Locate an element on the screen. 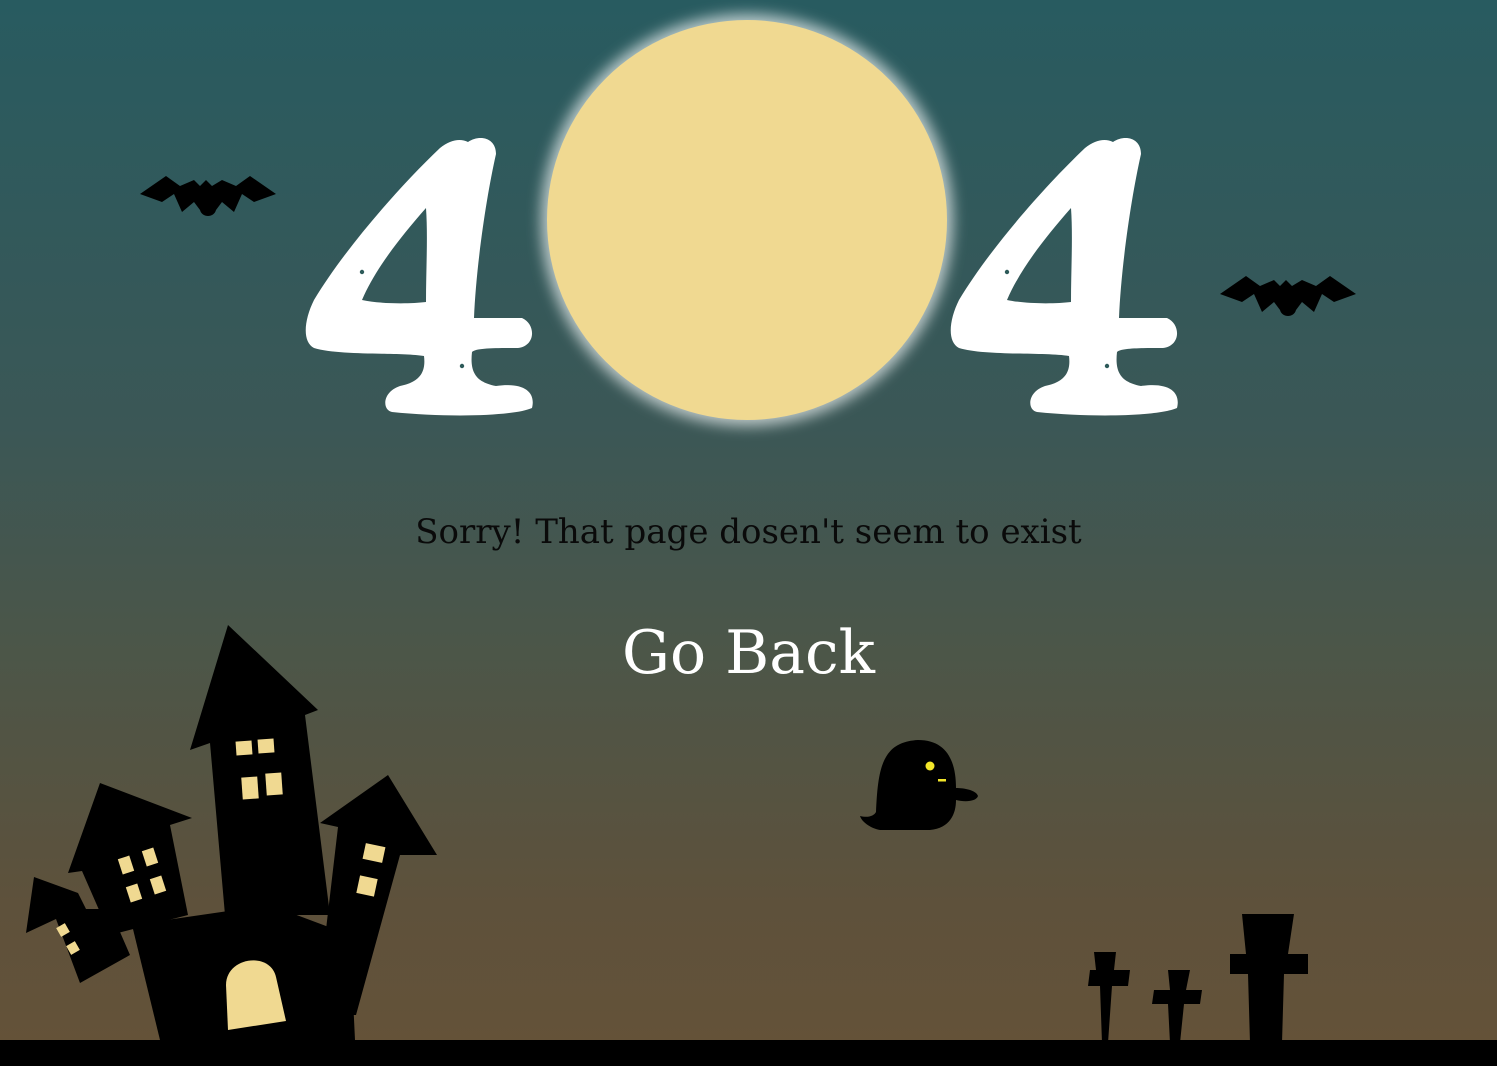 This screenshot has width=1497, height=1066. digit-left-text: 4 is located at coordinates (420, 275).